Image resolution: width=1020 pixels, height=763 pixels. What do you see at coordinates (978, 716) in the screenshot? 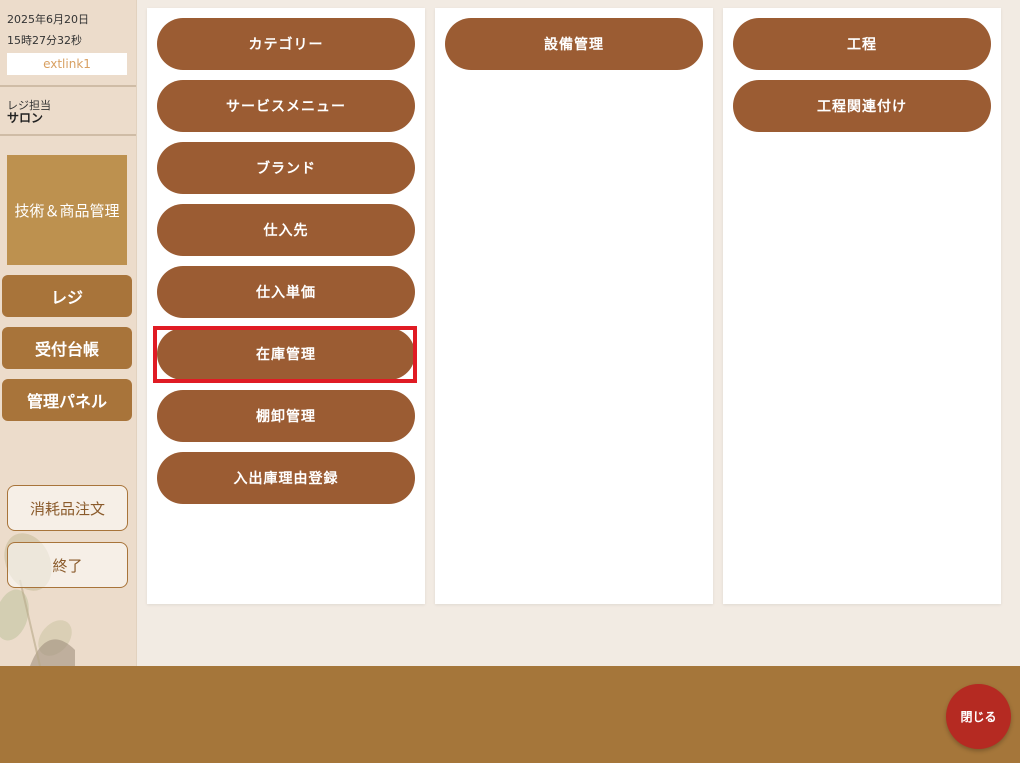
I see `close-button: 閉じる` at bounding box center [978, 716].